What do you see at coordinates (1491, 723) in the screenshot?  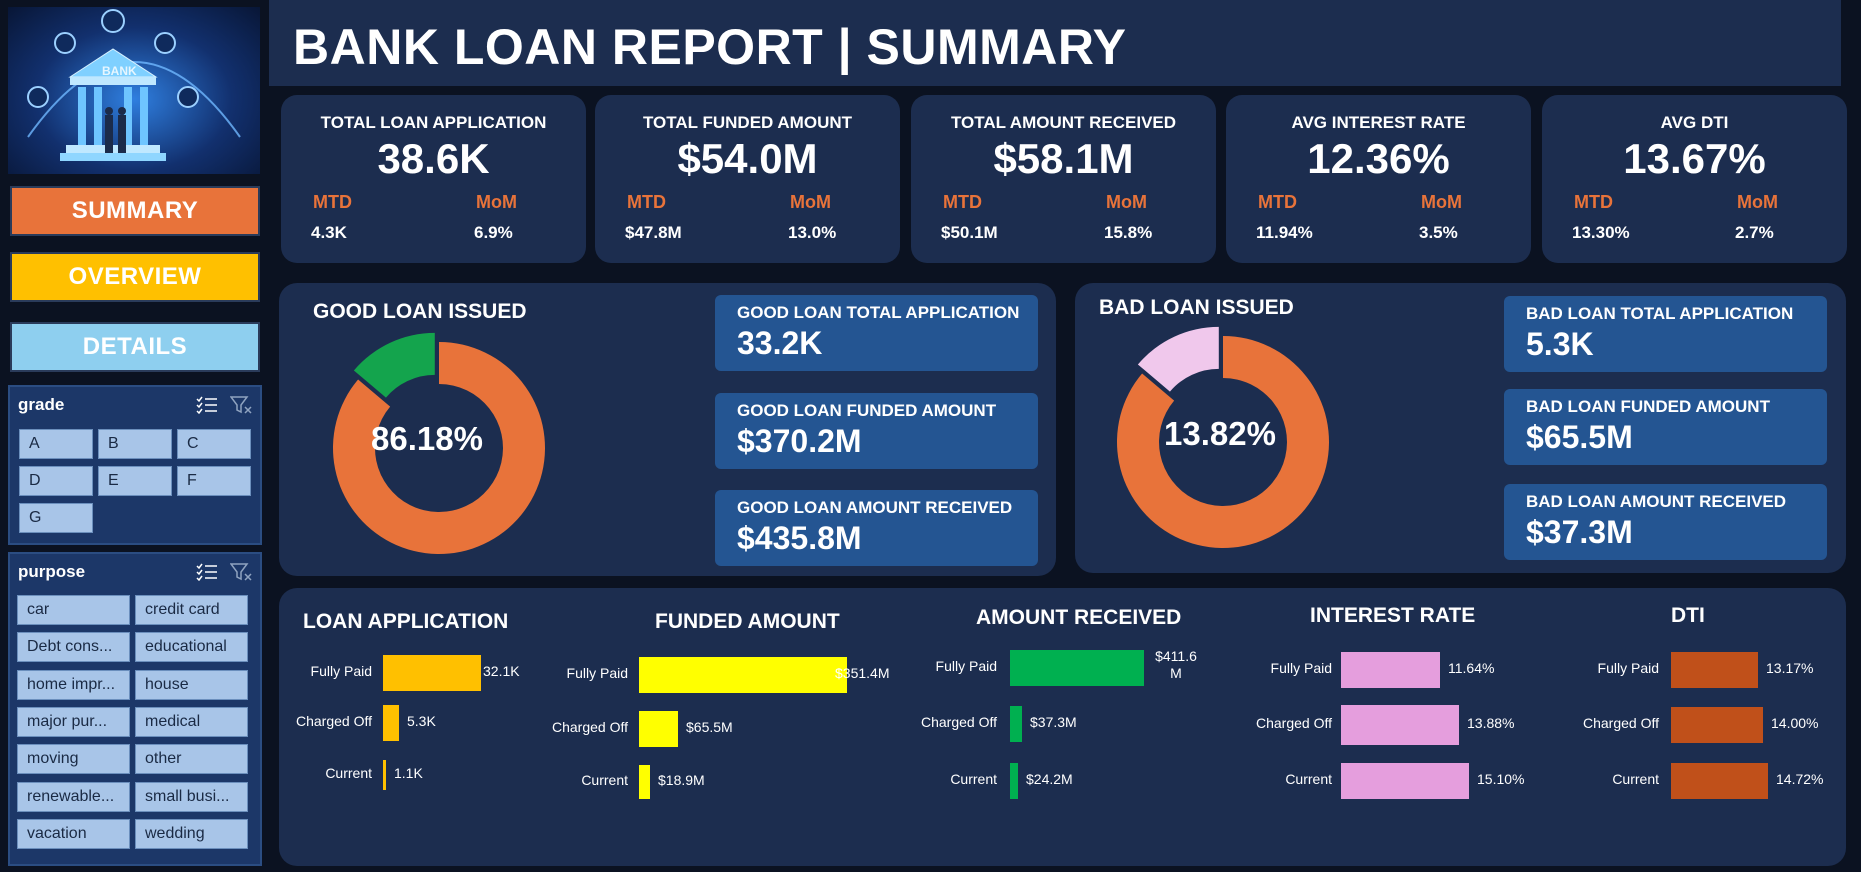 I see `bar-value-label: 13.88%` at bounding box center [1491, 723].